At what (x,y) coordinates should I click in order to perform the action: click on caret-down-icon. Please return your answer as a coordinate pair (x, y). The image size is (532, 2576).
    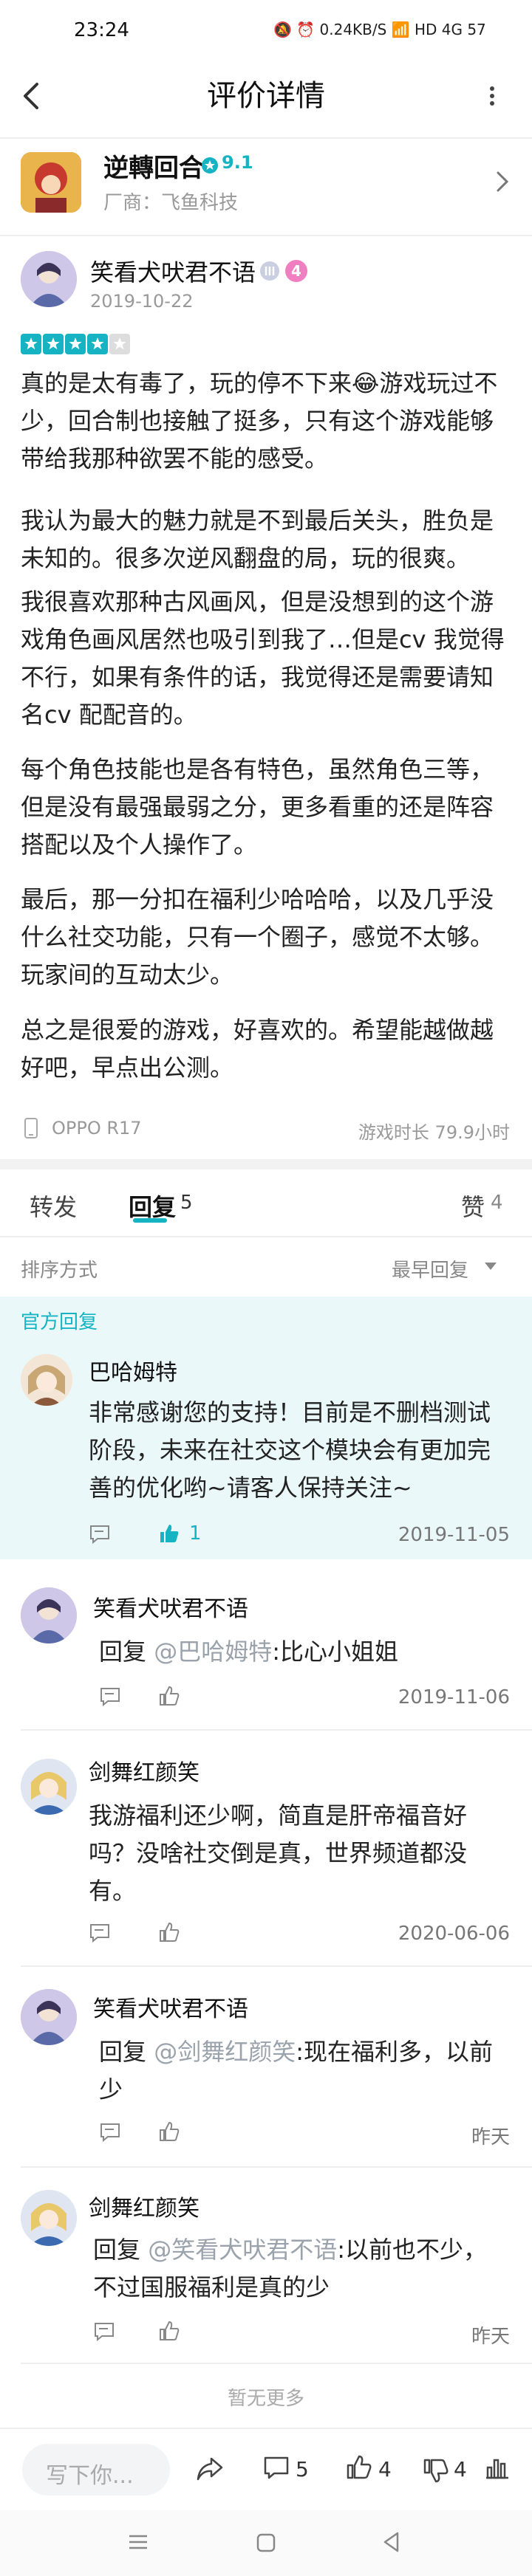
    Looking at the image, I should click on (491, 1266).